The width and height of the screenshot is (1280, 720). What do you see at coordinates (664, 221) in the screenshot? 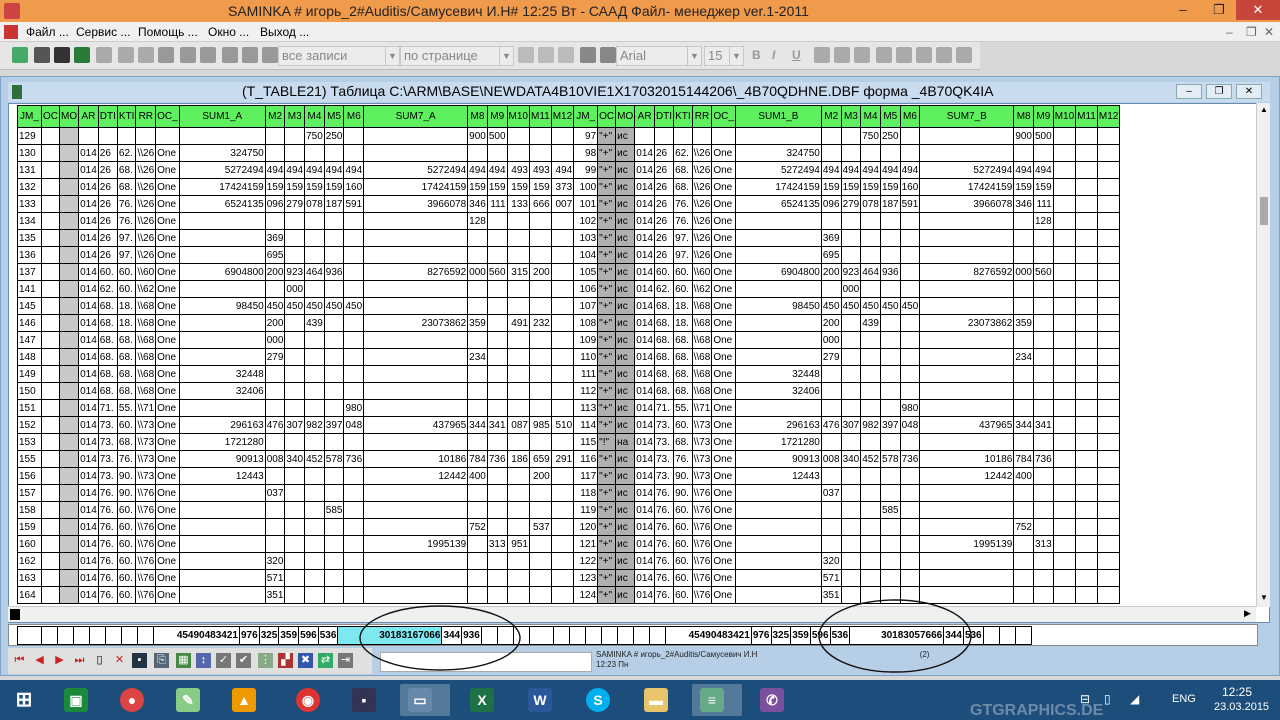
I see `grid-cell: 26` at bounding box center [664, 221].